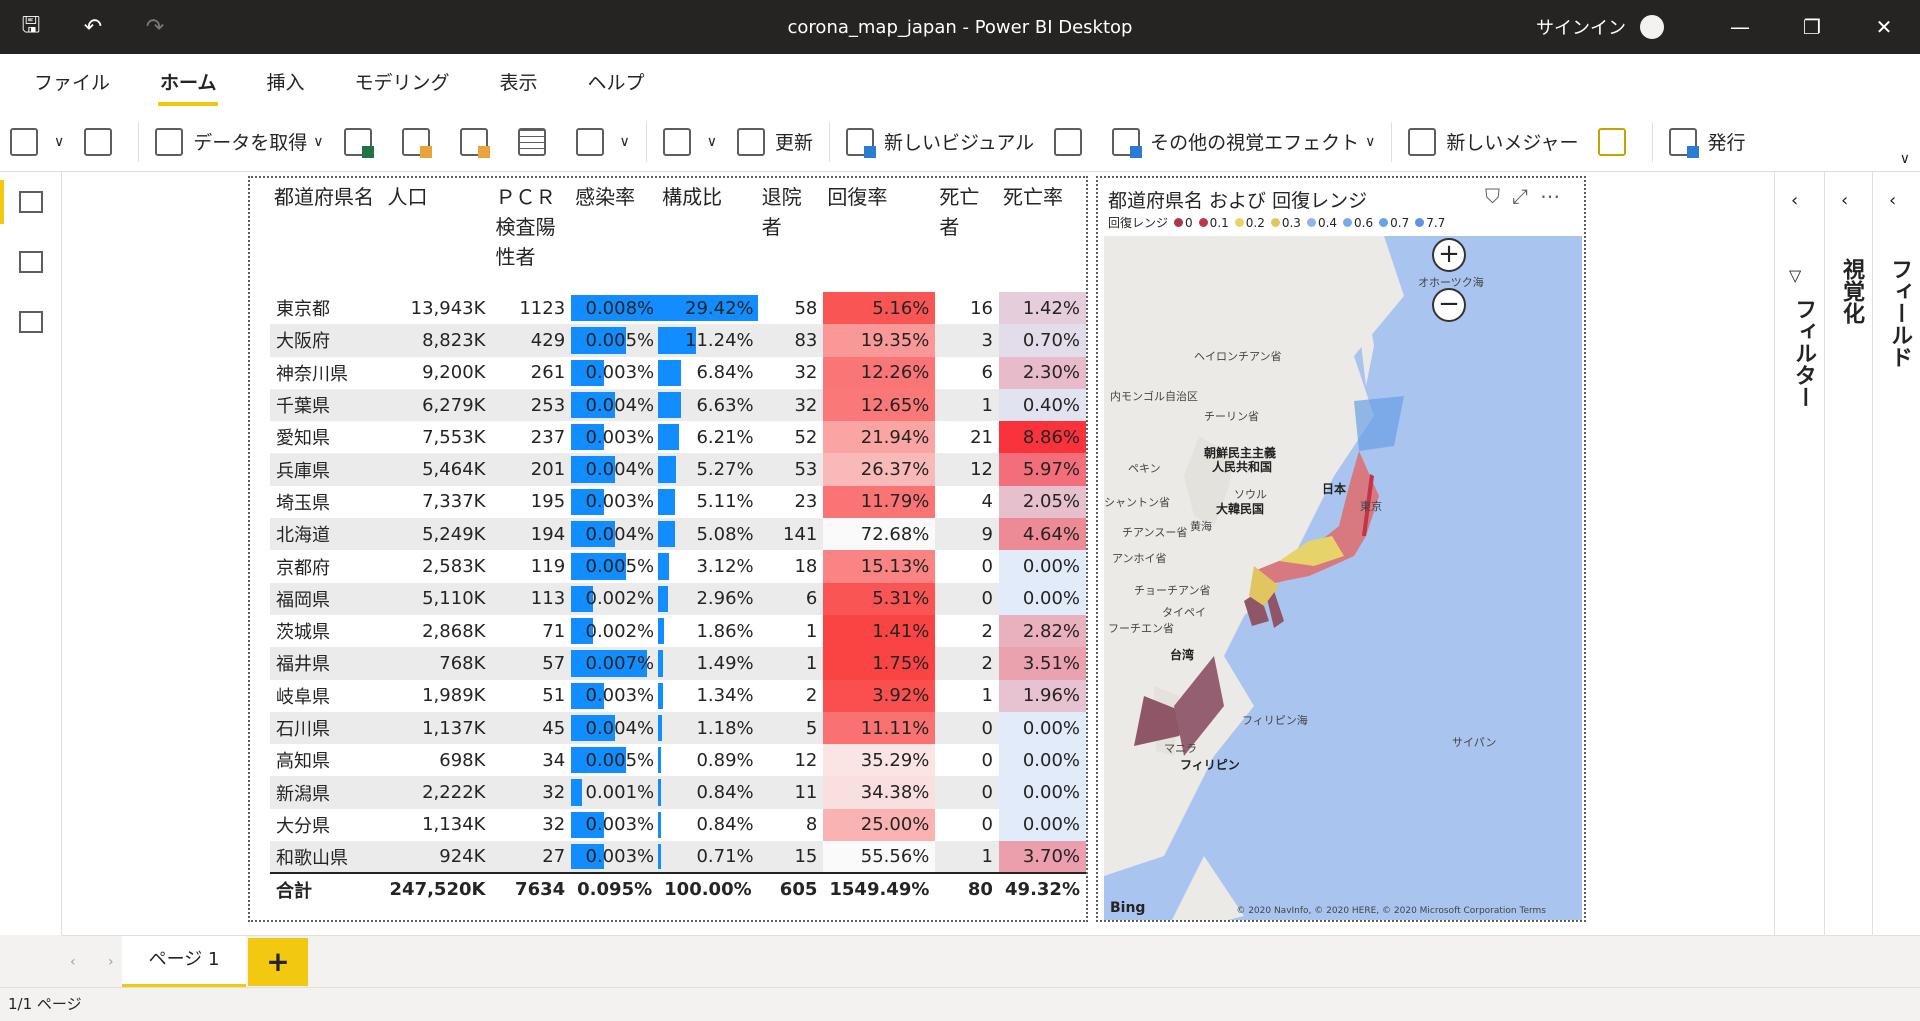 The height and width of the screenshot is (1021, 1920). I want to click on more-options-icon: ⋯, so click(1556, 196).